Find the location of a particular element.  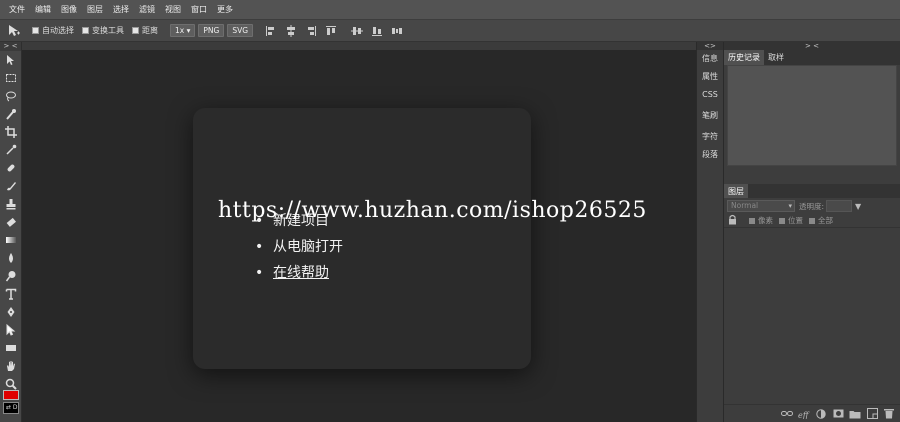

lock-position-label: 位置 is located at coordinates (795, 220).